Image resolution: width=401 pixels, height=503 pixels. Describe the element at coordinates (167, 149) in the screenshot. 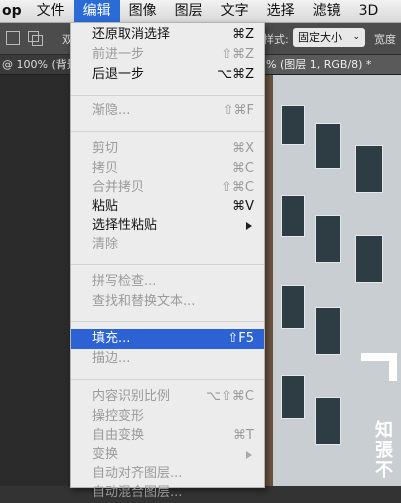

I see `menu-item-cut: 剪切 ⌘X` at that location.